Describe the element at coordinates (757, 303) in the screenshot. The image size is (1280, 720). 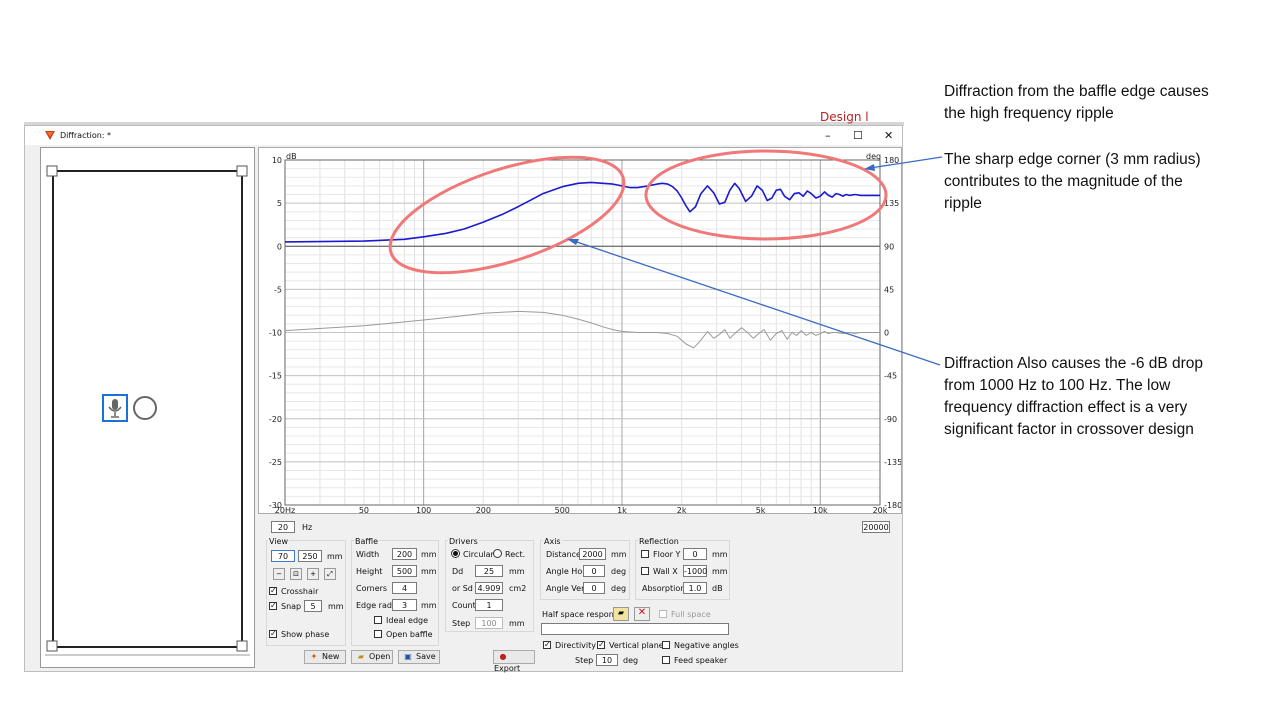
I see `arrow-to-low-freq` at that location.